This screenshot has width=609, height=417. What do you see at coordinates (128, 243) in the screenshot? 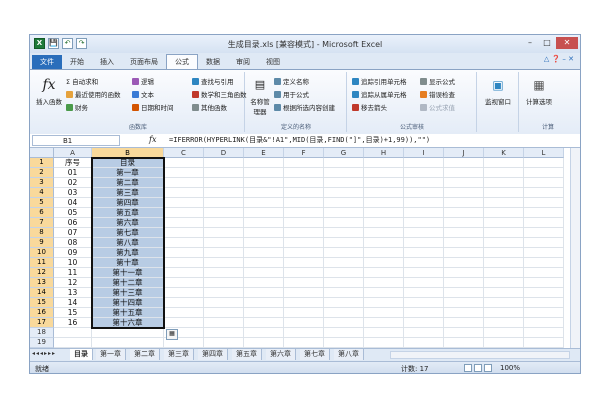
I see `cell: 第八章` at bounding box center [128, 243].